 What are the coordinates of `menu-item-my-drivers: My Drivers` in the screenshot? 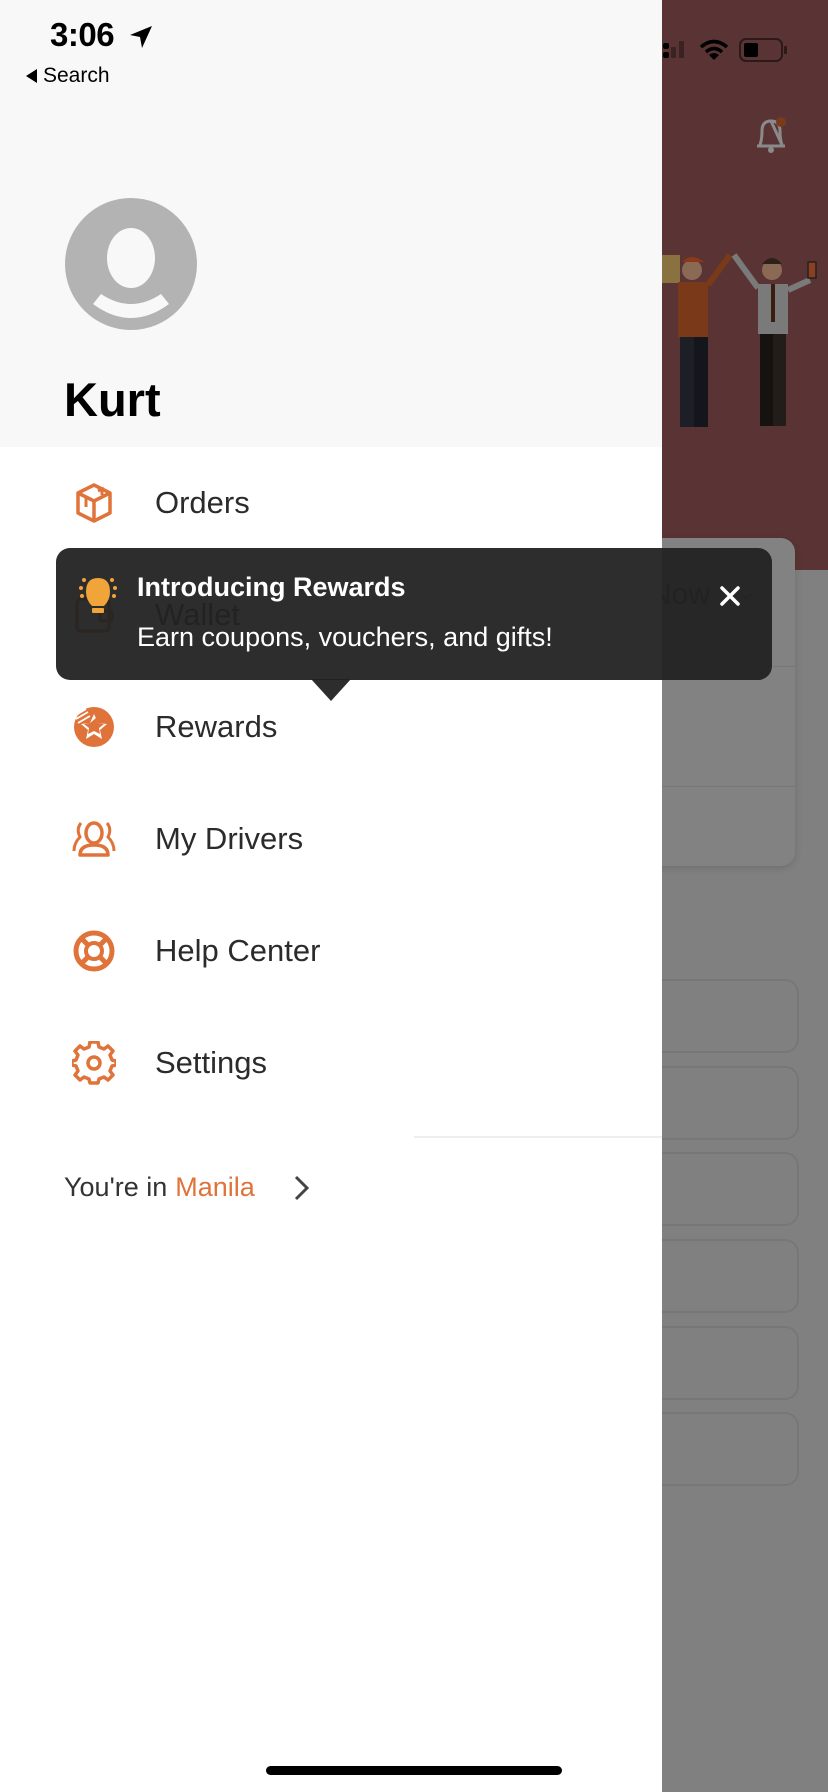 It's located at (331, 839).